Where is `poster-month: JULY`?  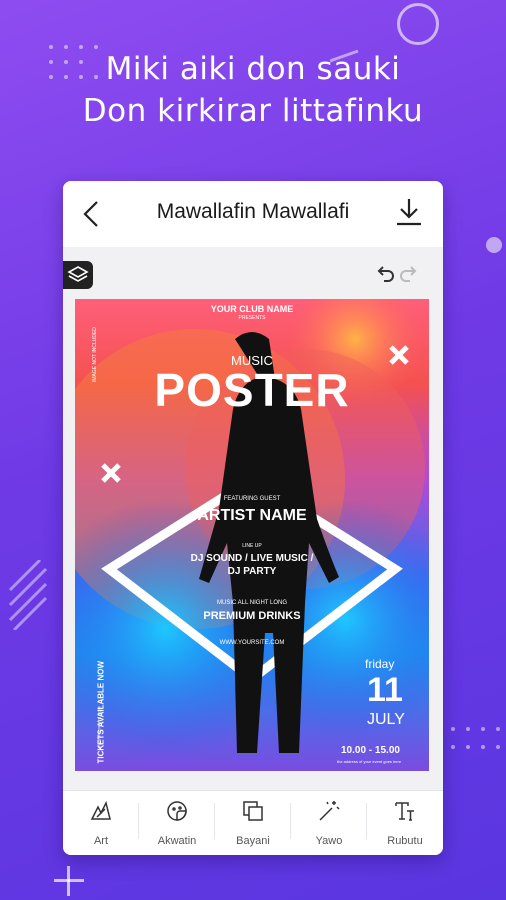
poster-month: JULY is located at coordinates (386, 719).